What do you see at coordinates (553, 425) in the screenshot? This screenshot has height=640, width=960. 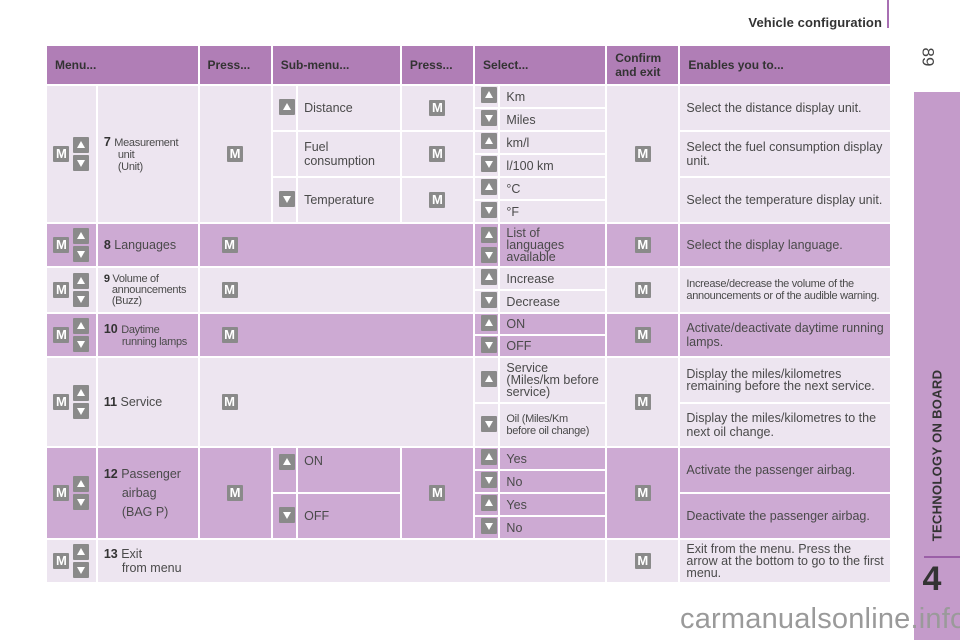 I see `select-option: Oil (Miles/Km before oil change)` at bounding box center [553, 425].